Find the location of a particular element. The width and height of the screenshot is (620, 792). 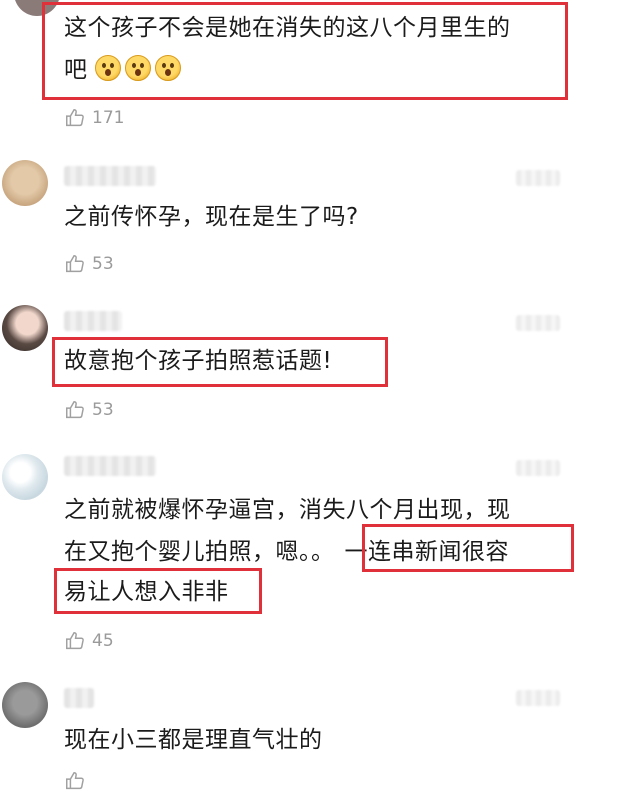

like-button is located at coordinates (75, 781).